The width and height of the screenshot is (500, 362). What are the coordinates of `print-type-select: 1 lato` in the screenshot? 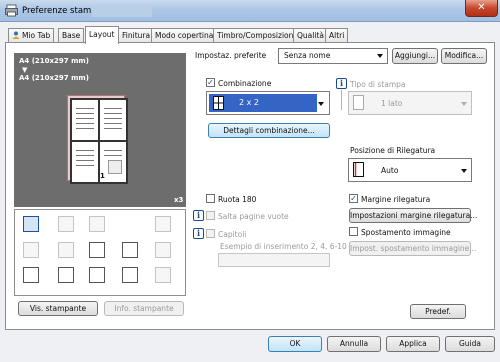 It's located at (410, 103).